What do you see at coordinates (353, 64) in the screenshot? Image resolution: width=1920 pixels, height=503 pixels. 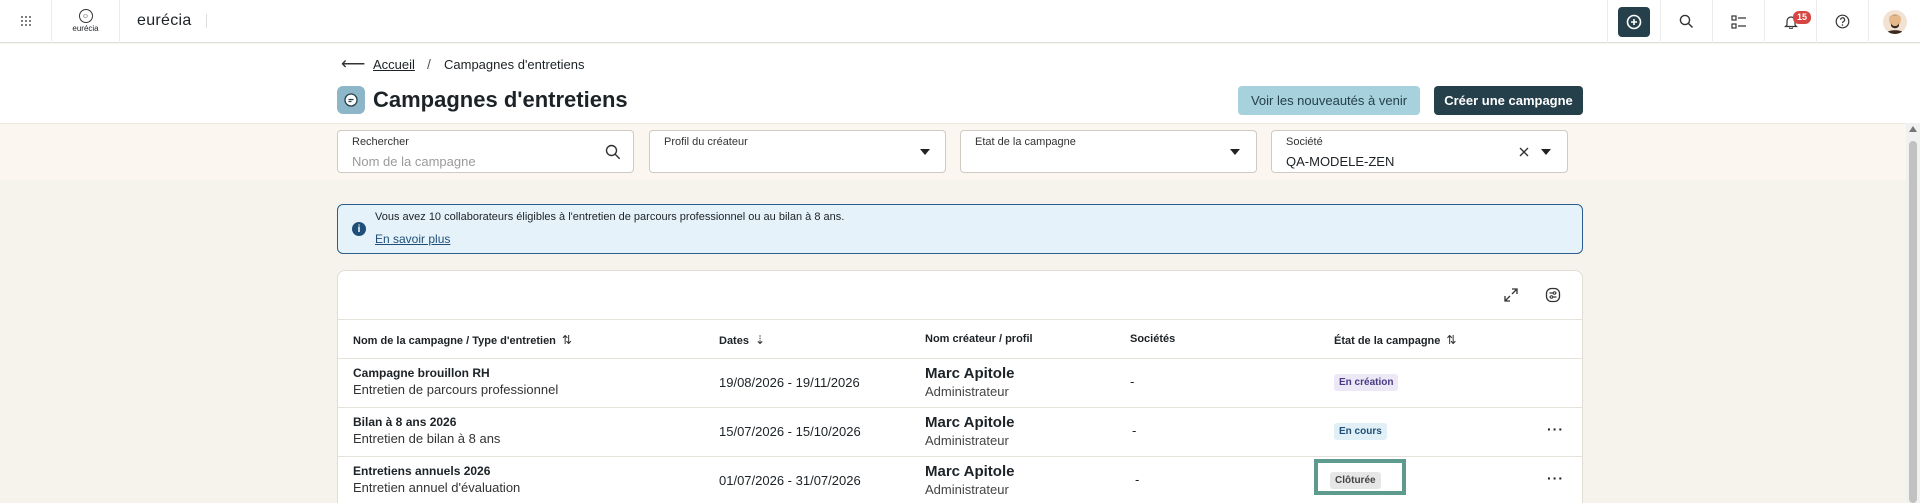 I see `back-arrow-icon: ⟵` at bounding box center [353, 64].